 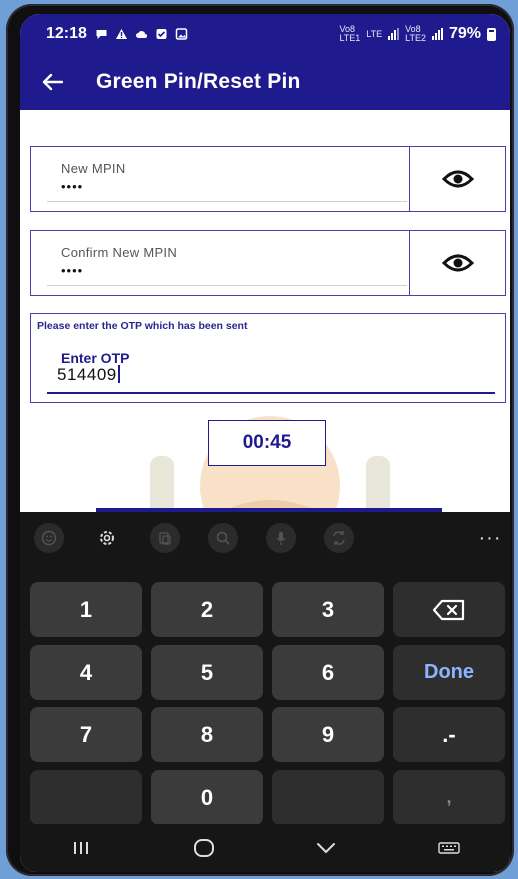 I want to click on done-key: Done, so click(x=449, y=672).